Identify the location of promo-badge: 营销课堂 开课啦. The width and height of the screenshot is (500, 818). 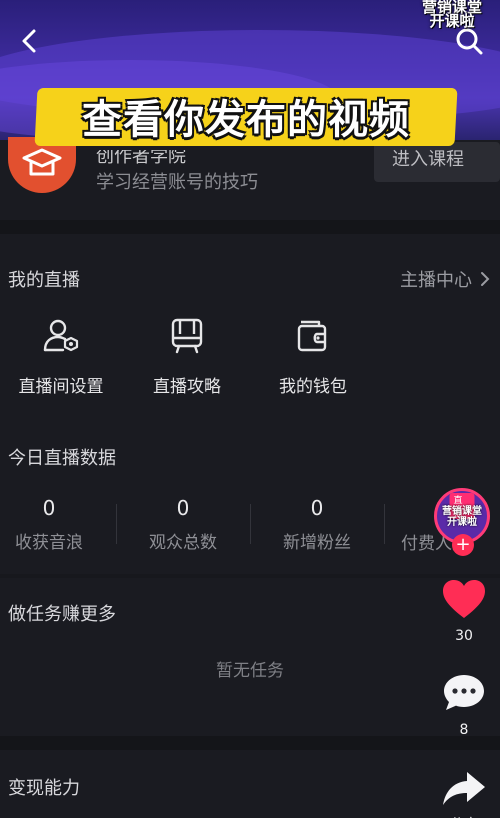
(452, 16).